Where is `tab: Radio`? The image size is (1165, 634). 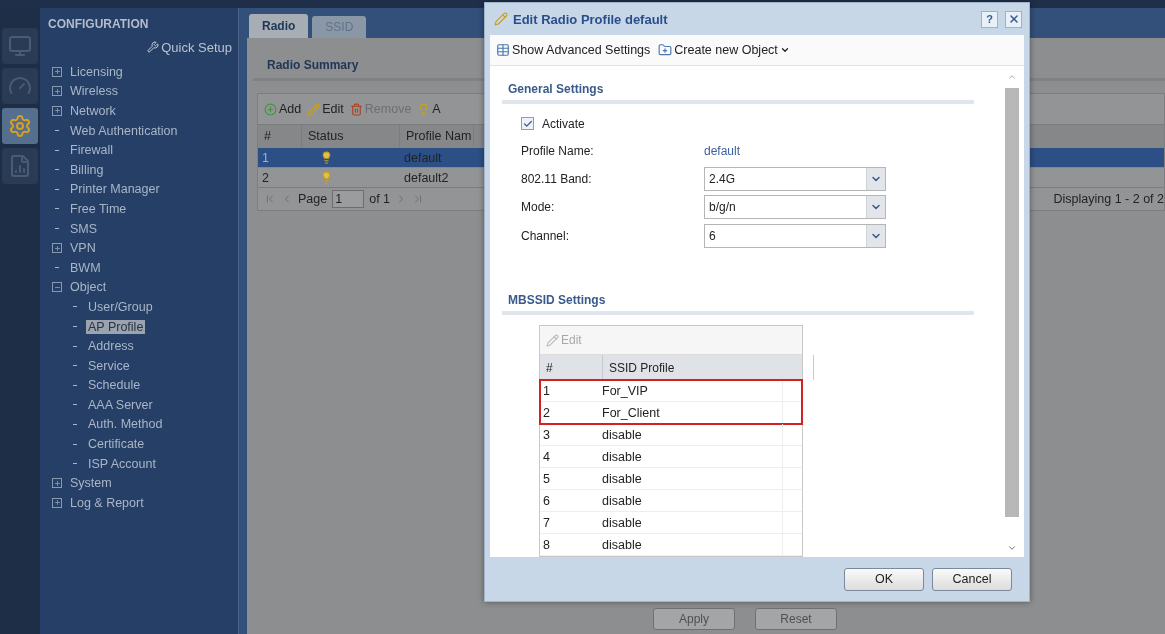
tab: Radio is located at coordinates (279, 26).